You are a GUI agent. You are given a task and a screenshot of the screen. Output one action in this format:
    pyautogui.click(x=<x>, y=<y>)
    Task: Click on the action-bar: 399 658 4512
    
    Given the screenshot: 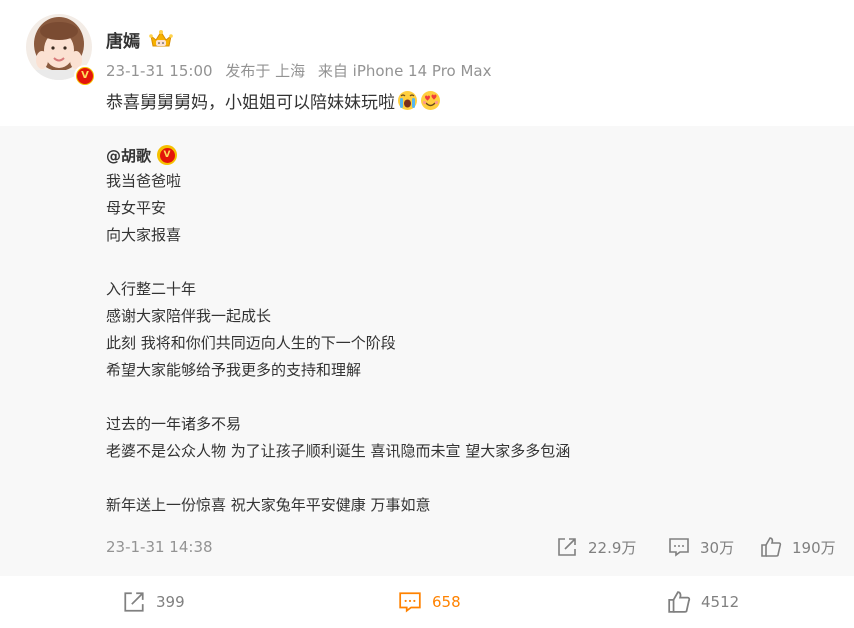 What is the action you would take?
    pyautogui.click(x=427, y=602)
    